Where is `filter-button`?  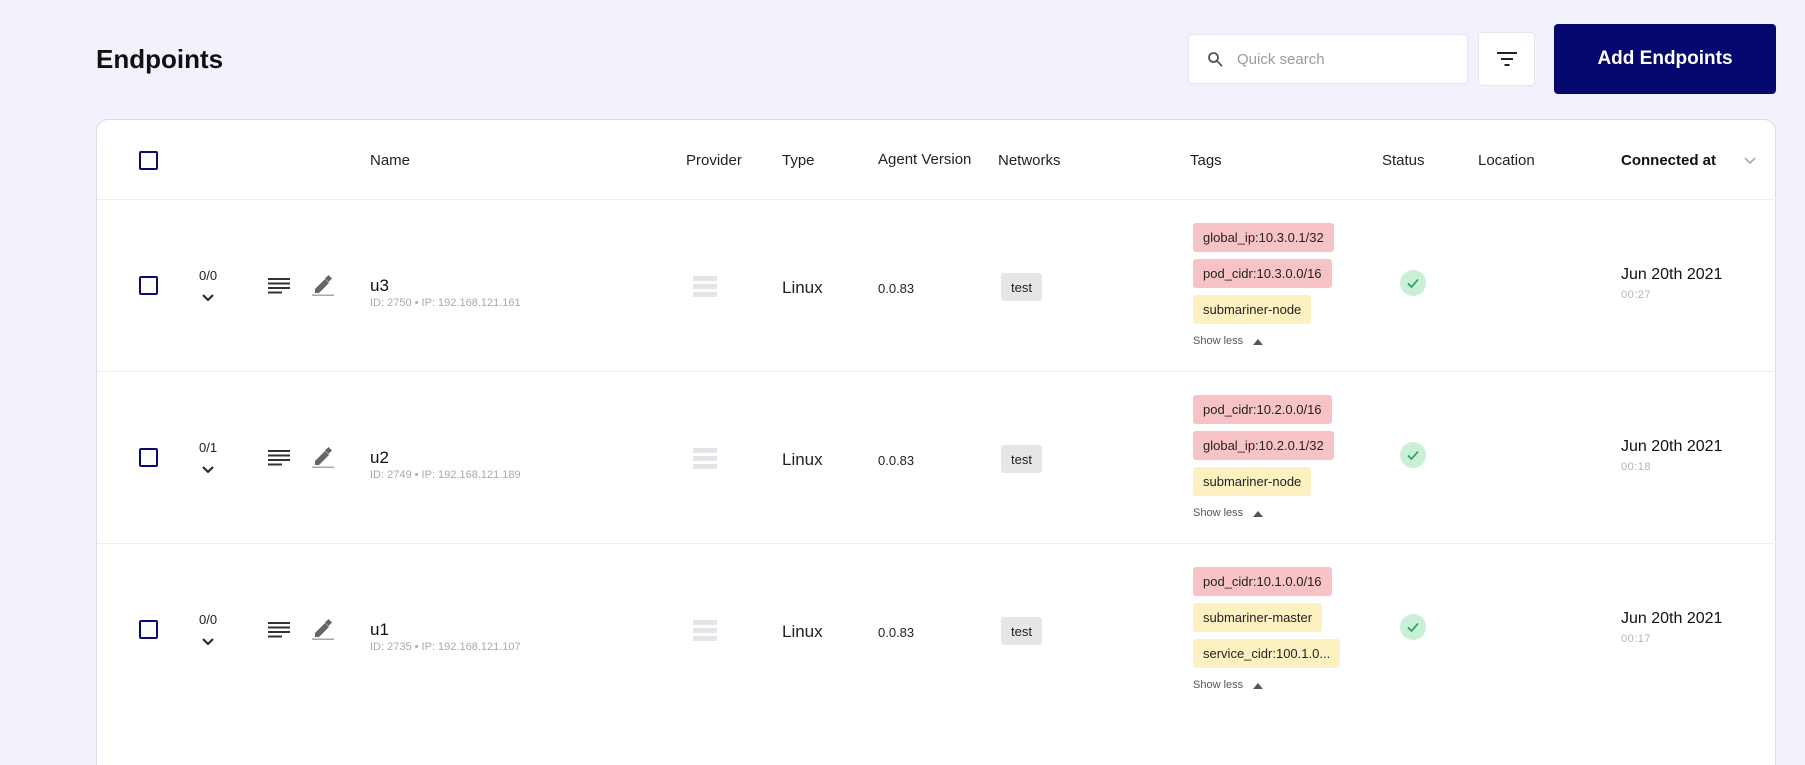
filter-button is located at coordinates (1506, 59).